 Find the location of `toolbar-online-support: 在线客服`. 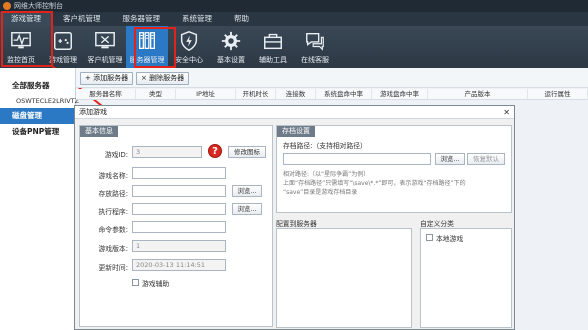

toolbar-online-support: 在线客服 is located at coordinates (315, 47).